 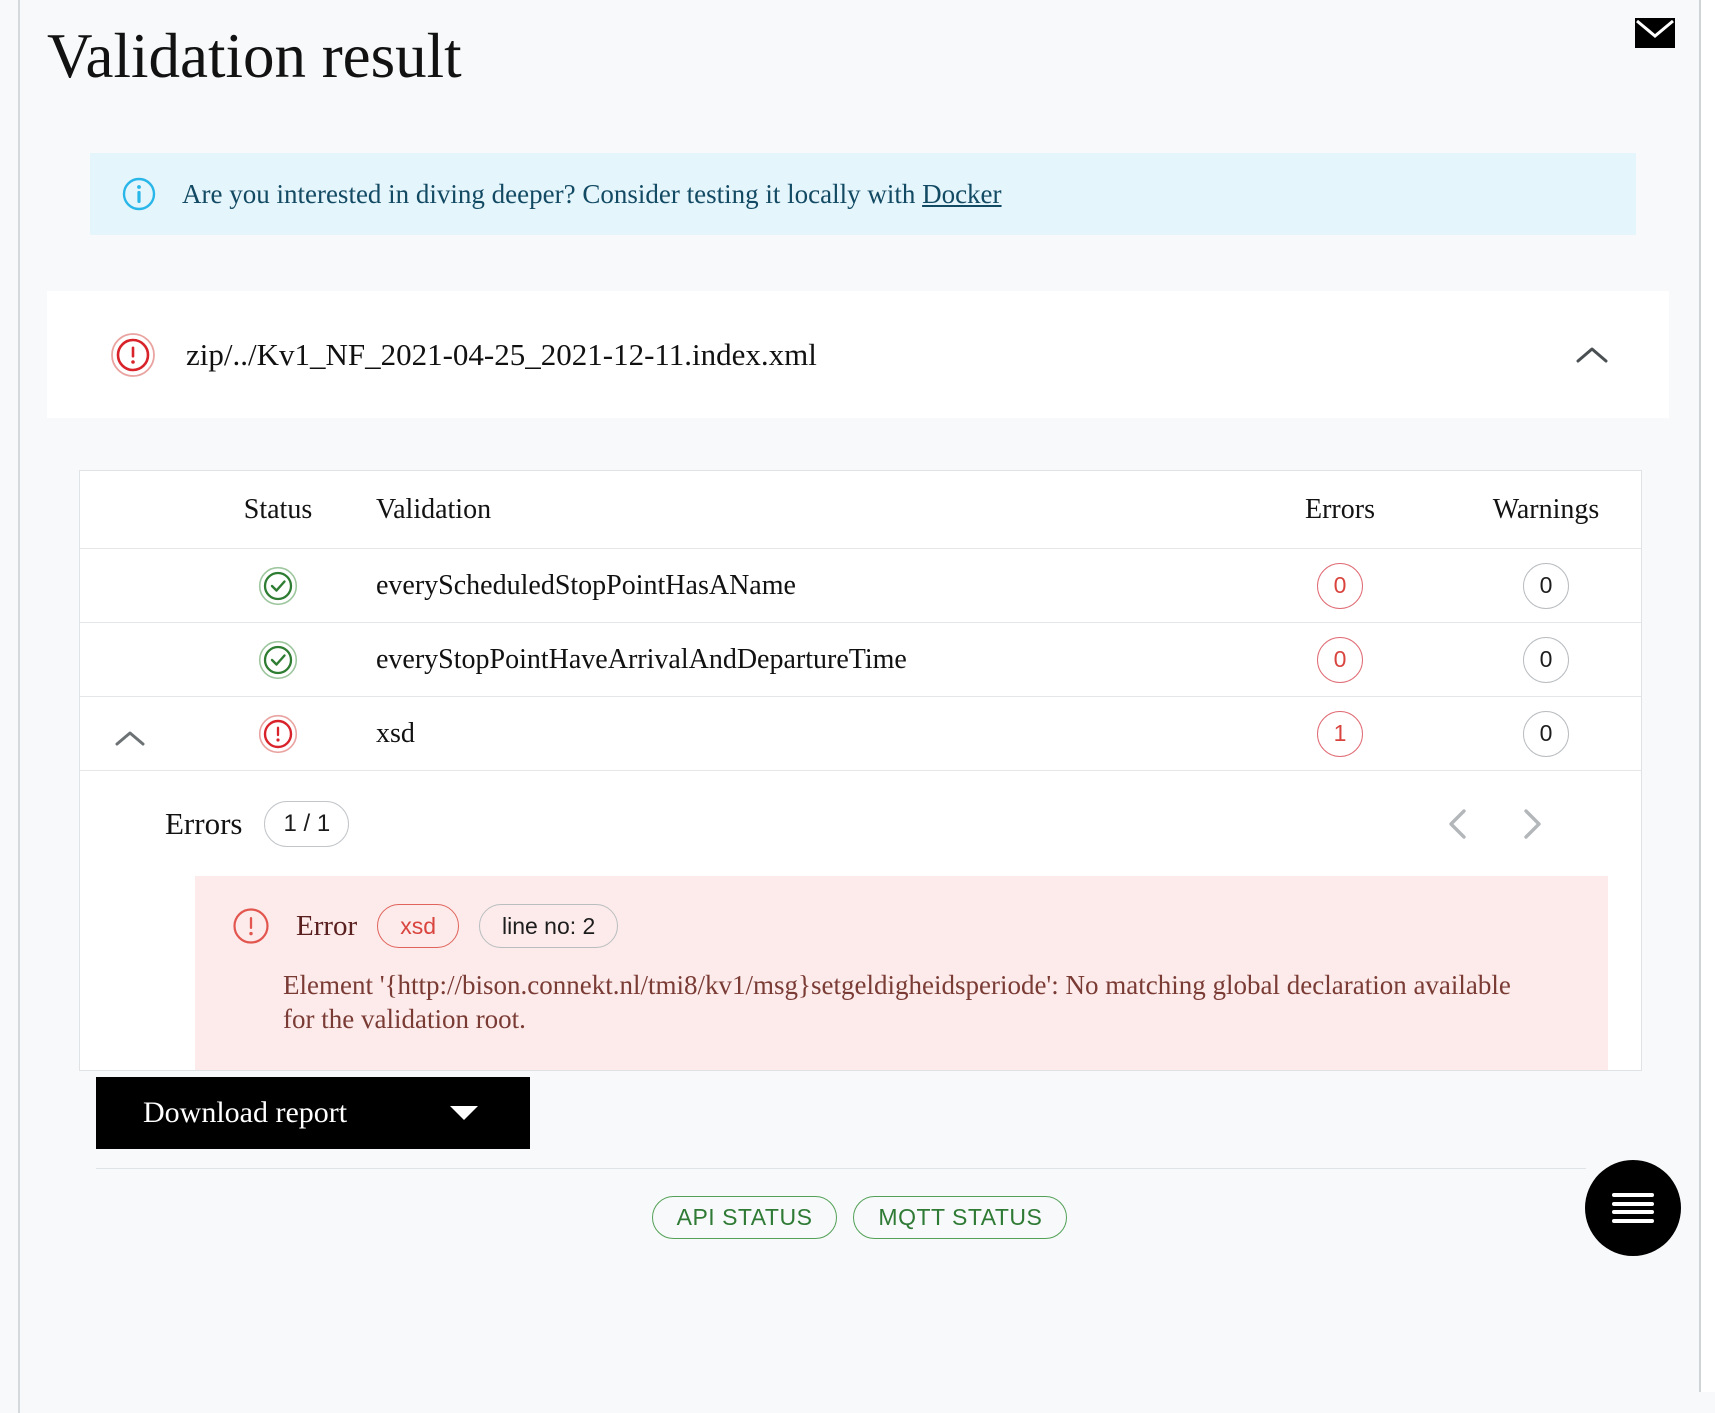 I want to click on error-line-tag: line no: 2, so click(x=548, y=926).